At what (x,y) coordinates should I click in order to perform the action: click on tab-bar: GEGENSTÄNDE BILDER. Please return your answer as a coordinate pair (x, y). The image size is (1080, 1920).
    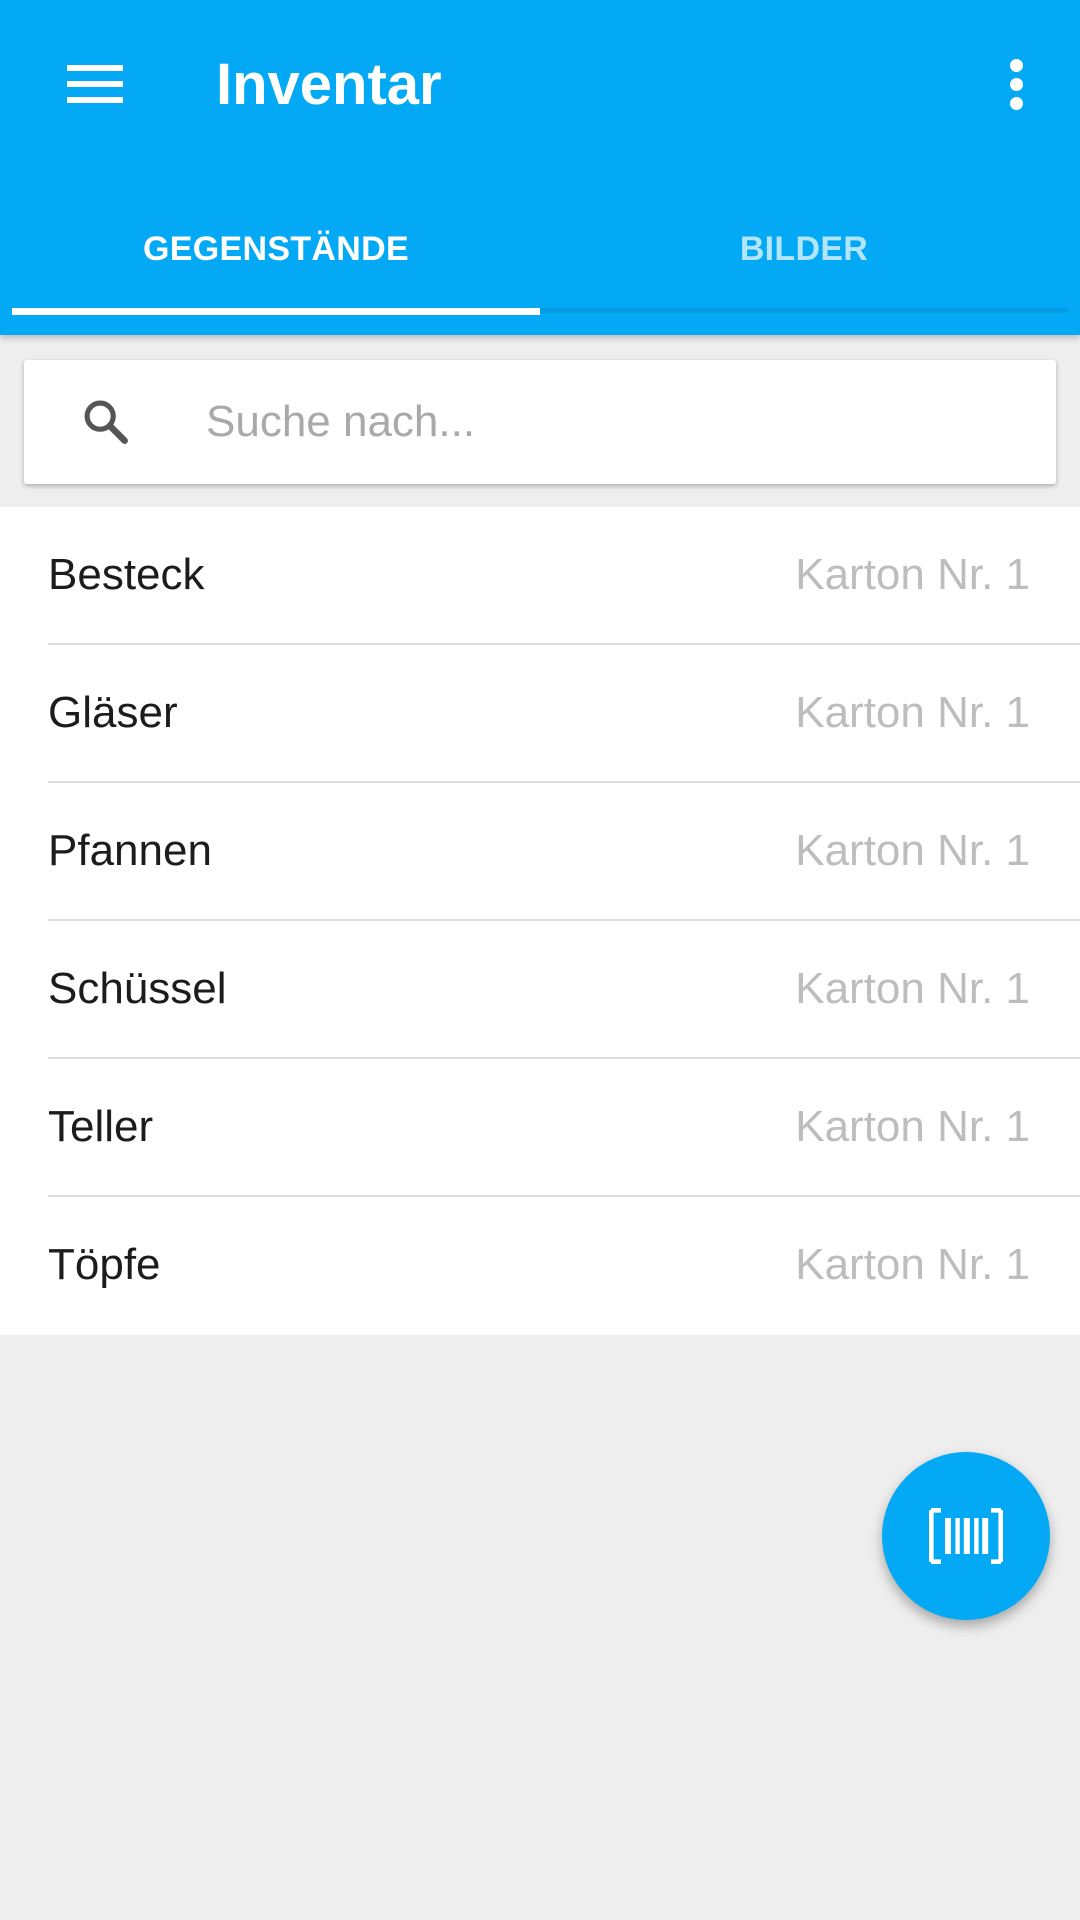
    Looking at the image, I should click on (540, 252).